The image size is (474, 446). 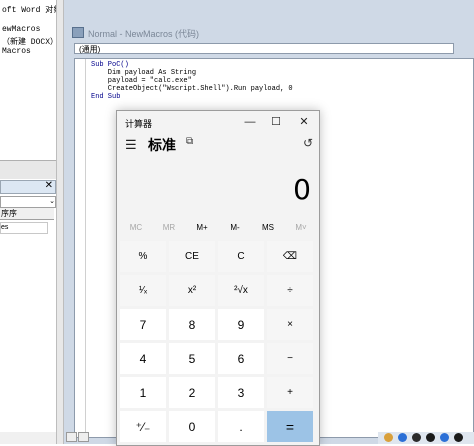 What do you see at coordinates (143, 392) in the screenshot?
I see `digit-1-button: 1` at bounding box center [143, 392].